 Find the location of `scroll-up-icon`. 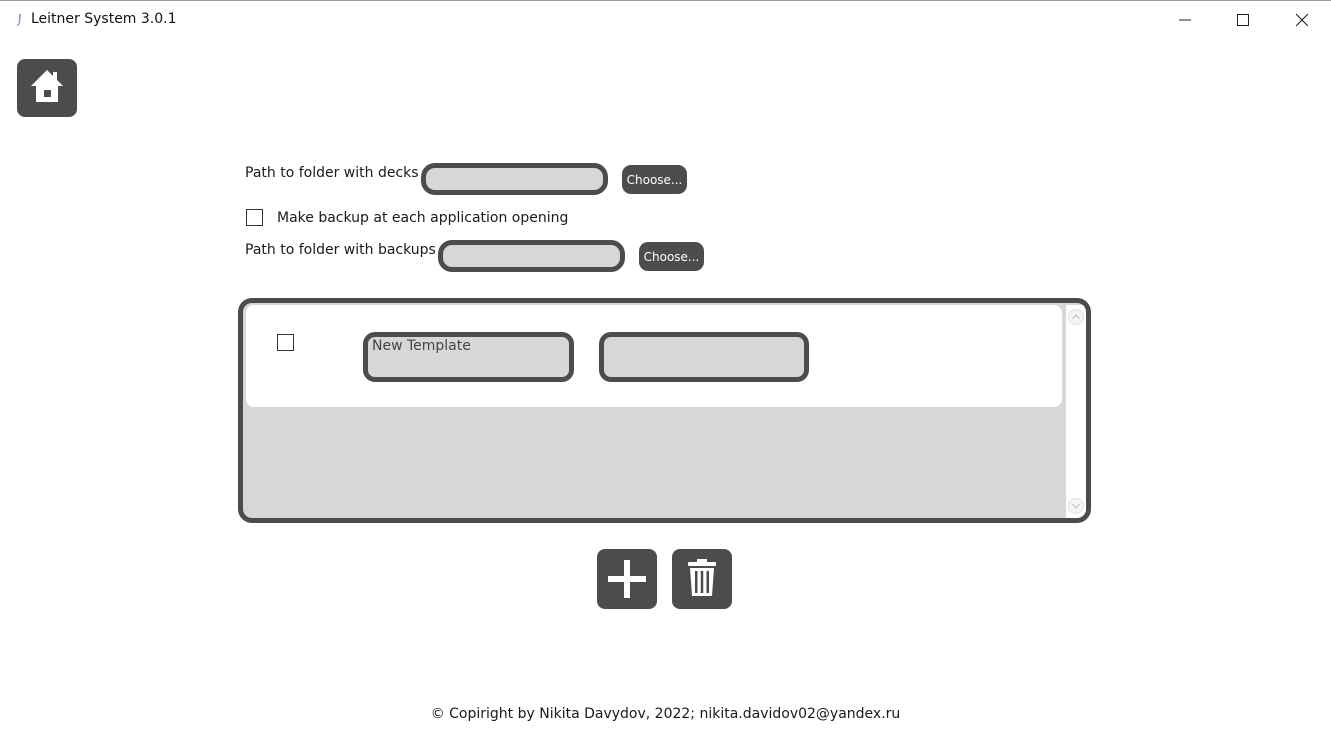

scroll-up-icon is located at coordinates (1076, 317).